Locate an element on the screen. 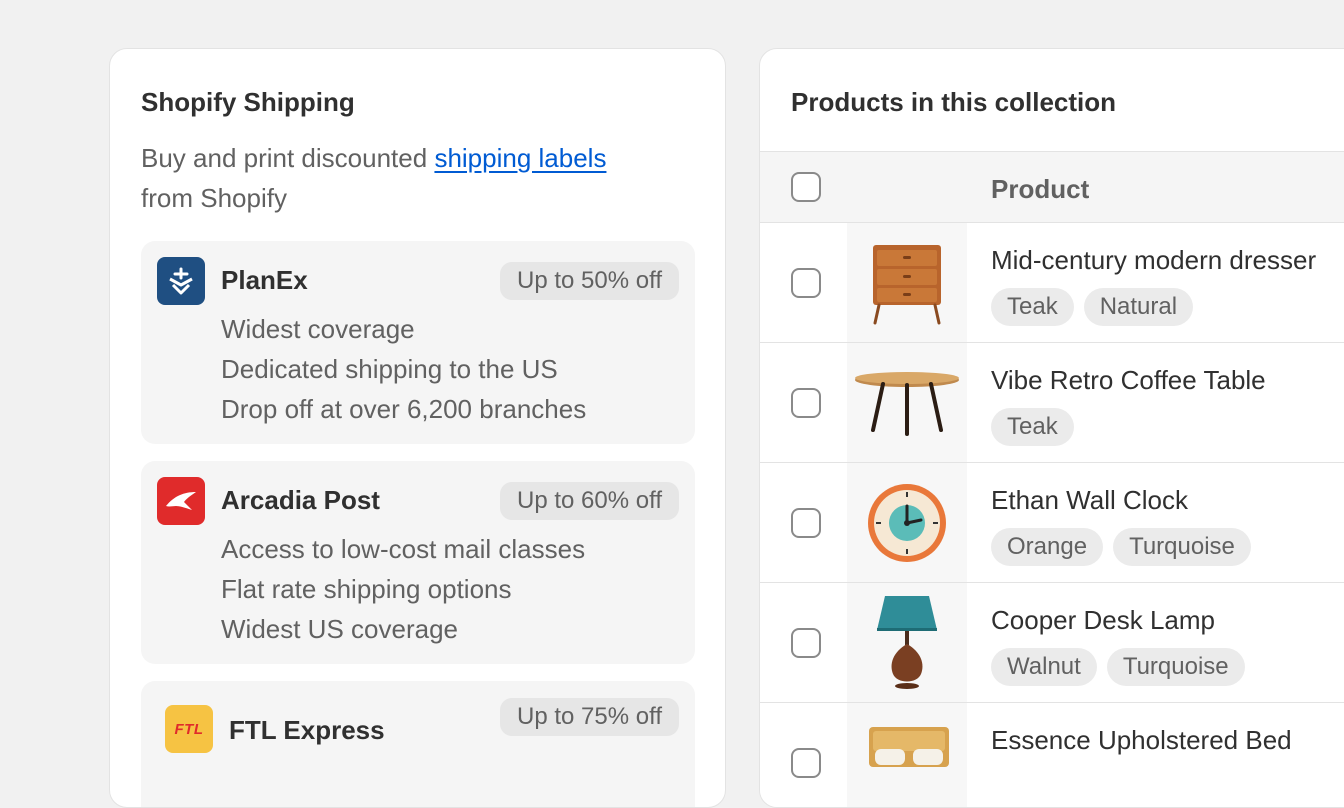 This screenshot has height=808, width=1344. column-header-product: Product is located at coordinates (1040, 189).